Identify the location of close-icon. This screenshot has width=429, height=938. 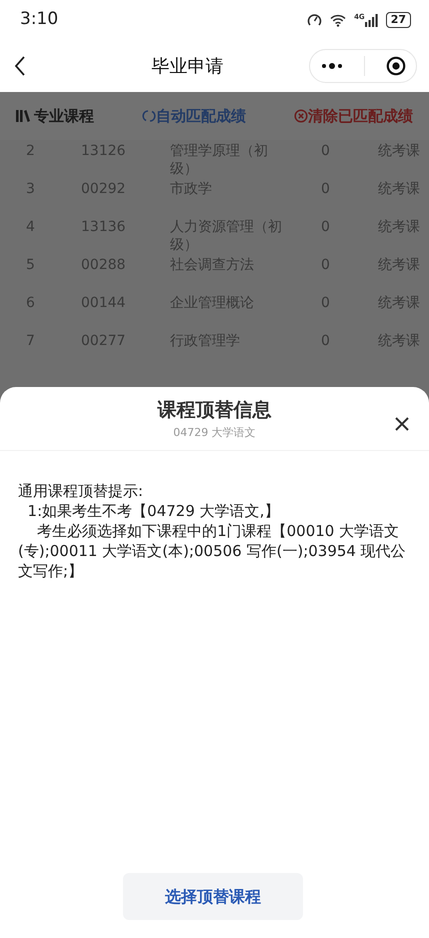
(402, 423).